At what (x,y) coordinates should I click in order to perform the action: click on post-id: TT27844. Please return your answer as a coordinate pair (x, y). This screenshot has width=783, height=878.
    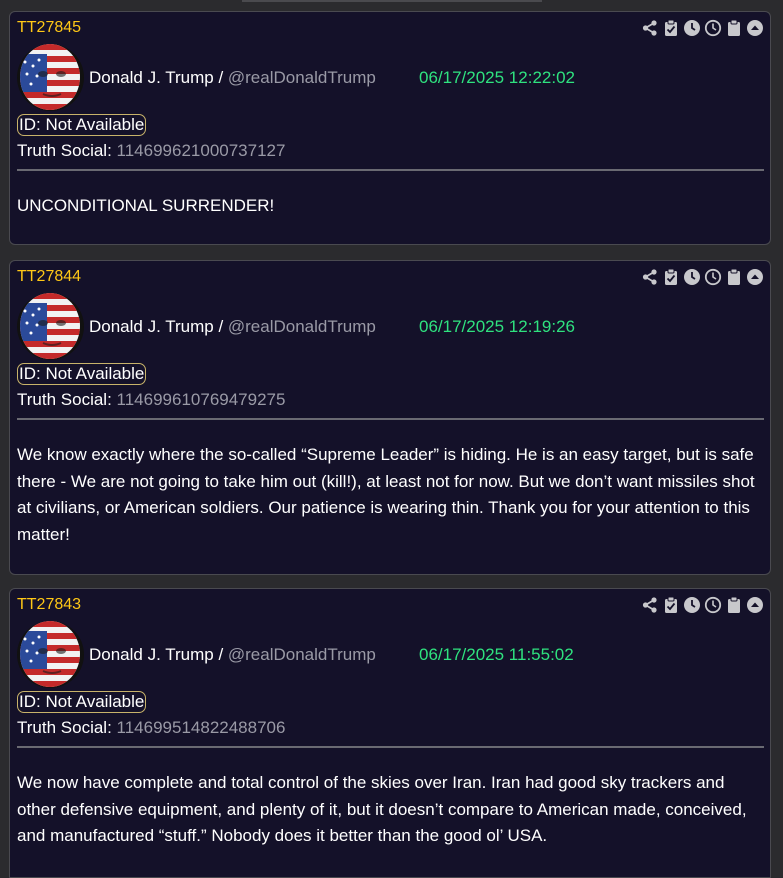
    Looking at the image, I should click on (49, 277).